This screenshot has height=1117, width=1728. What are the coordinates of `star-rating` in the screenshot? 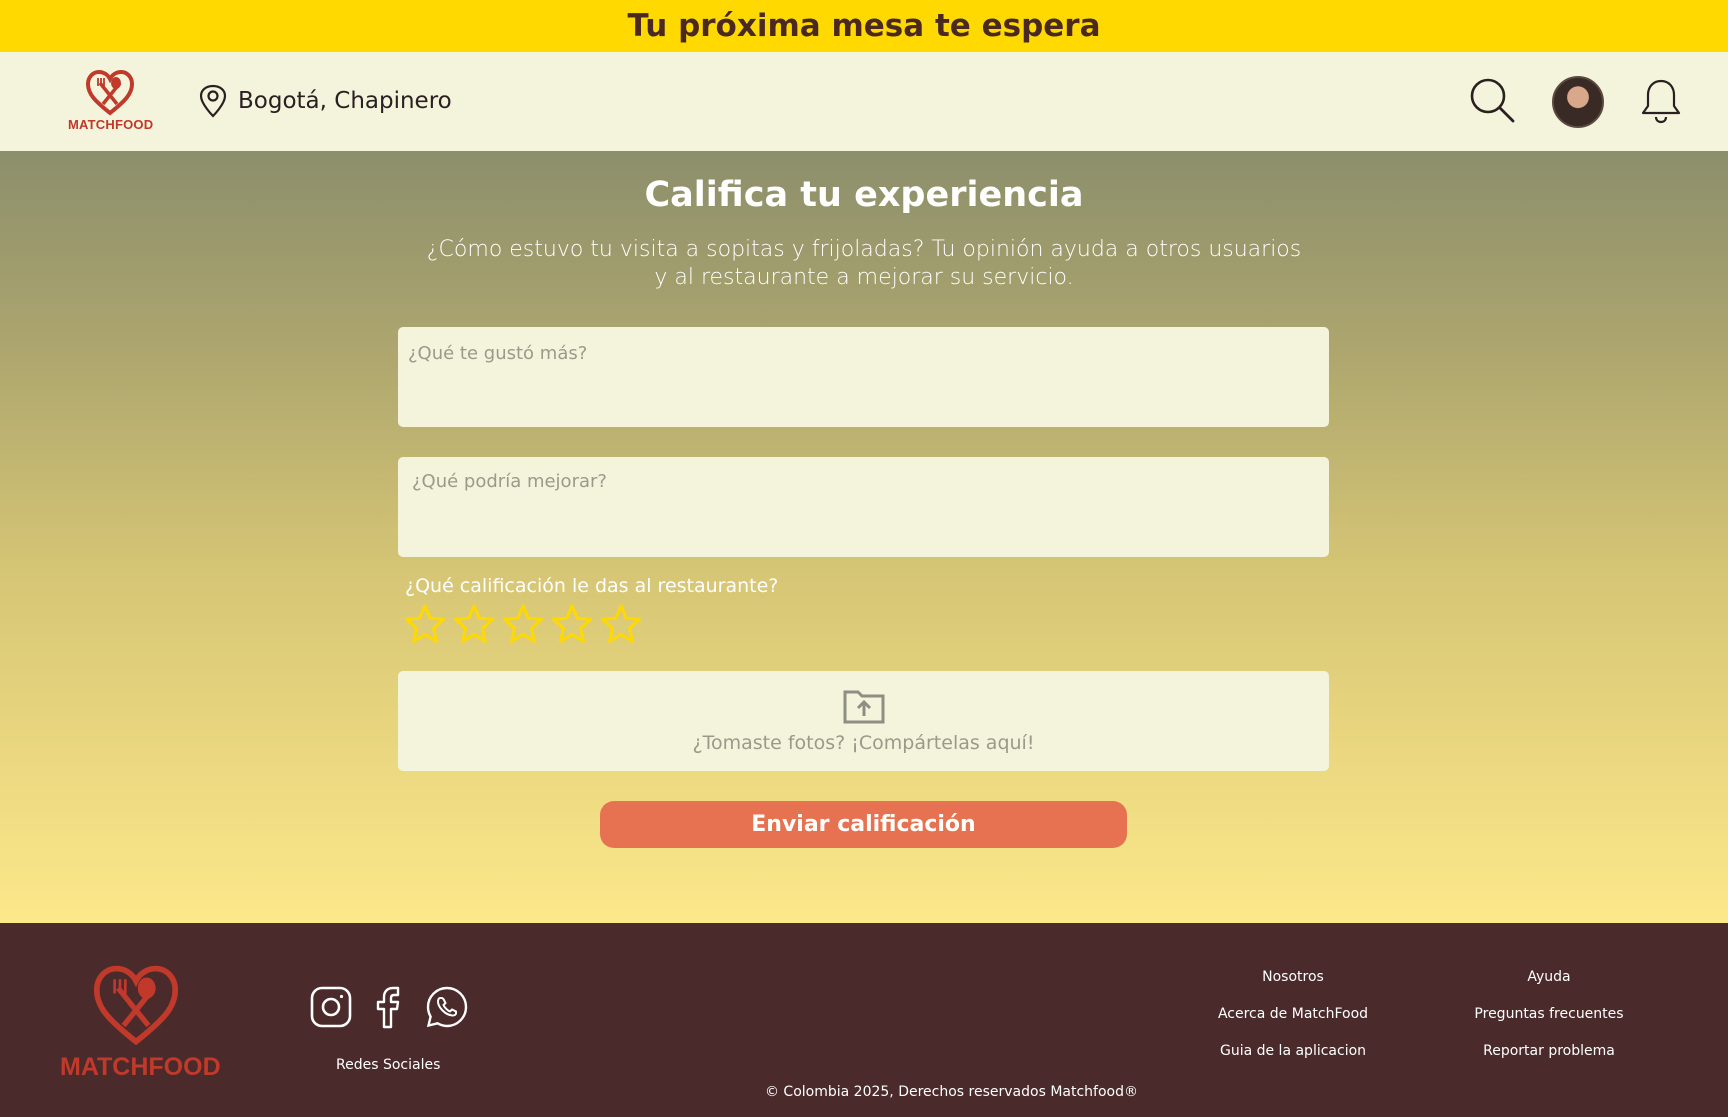 It's located at (523, 624).